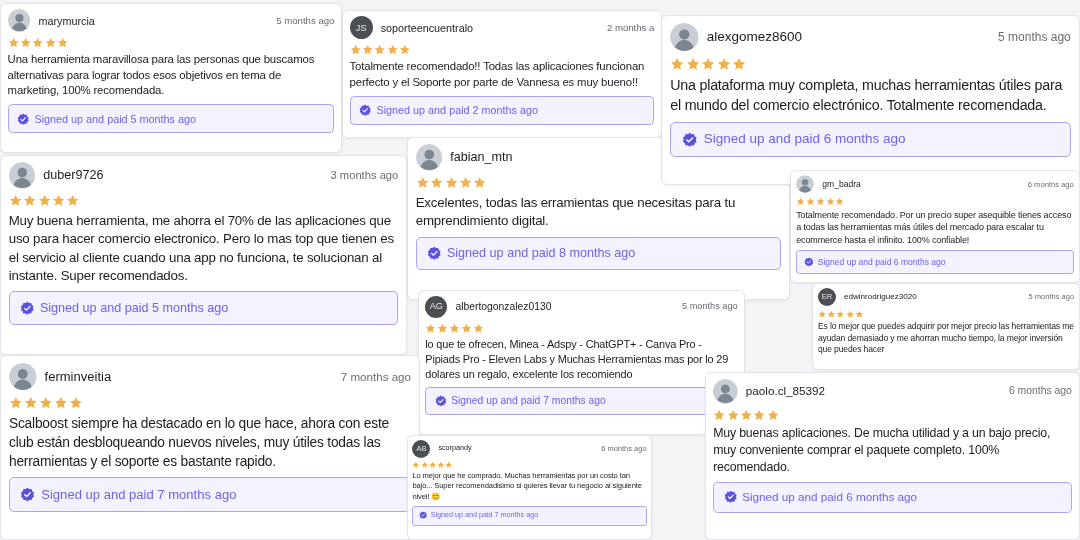  I want to click on badge-text: Signed up and paid 5 months ago, so click(134, 308).